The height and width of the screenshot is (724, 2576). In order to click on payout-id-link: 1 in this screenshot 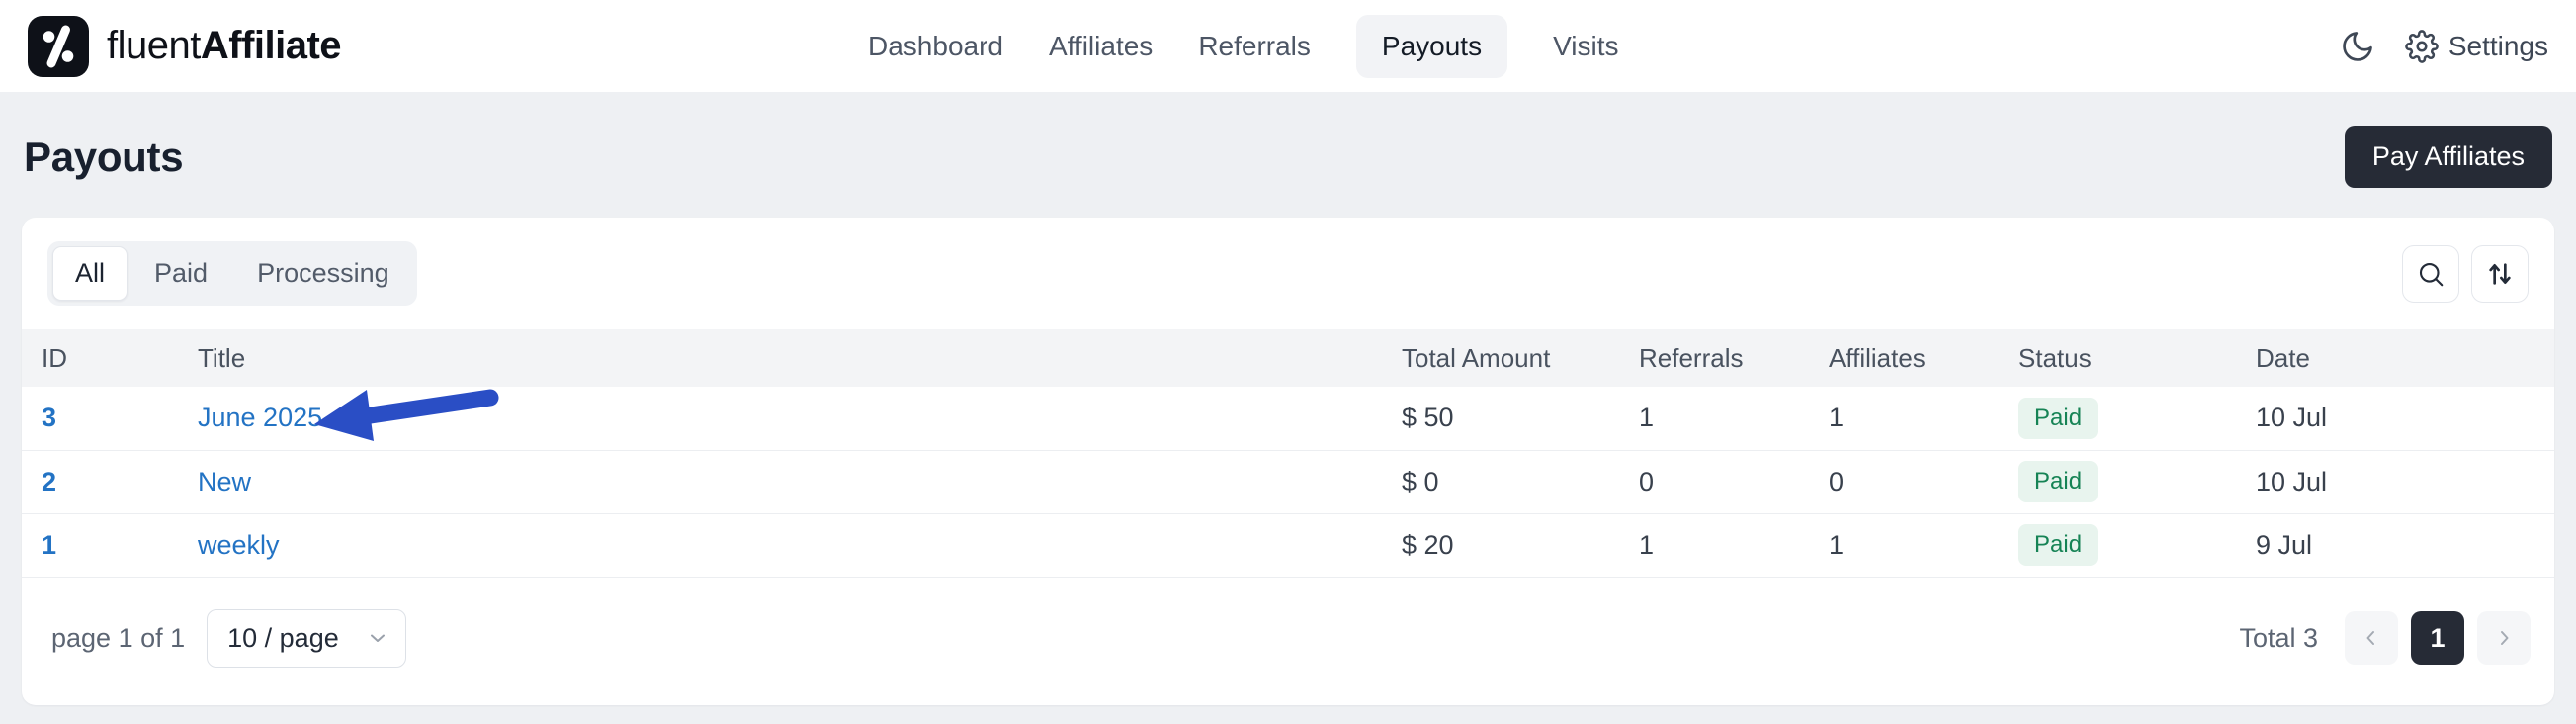, I will do `click(49, 545)`.